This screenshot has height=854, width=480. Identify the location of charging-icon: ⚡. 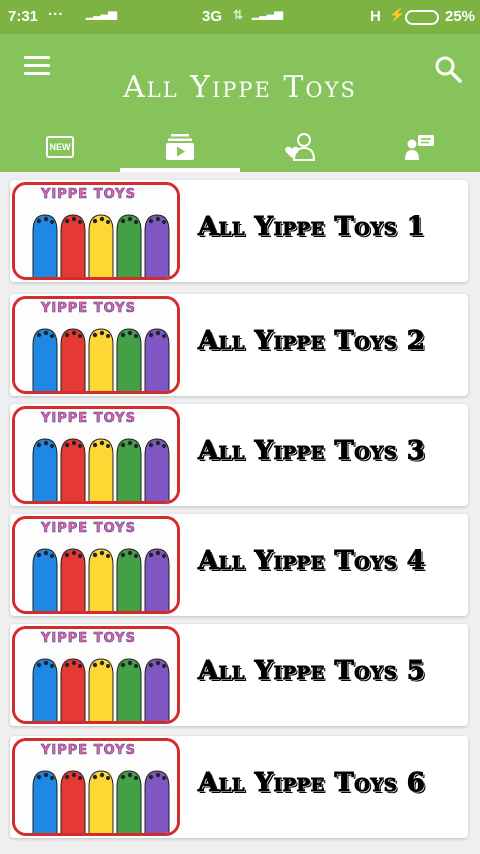
(397, 14).